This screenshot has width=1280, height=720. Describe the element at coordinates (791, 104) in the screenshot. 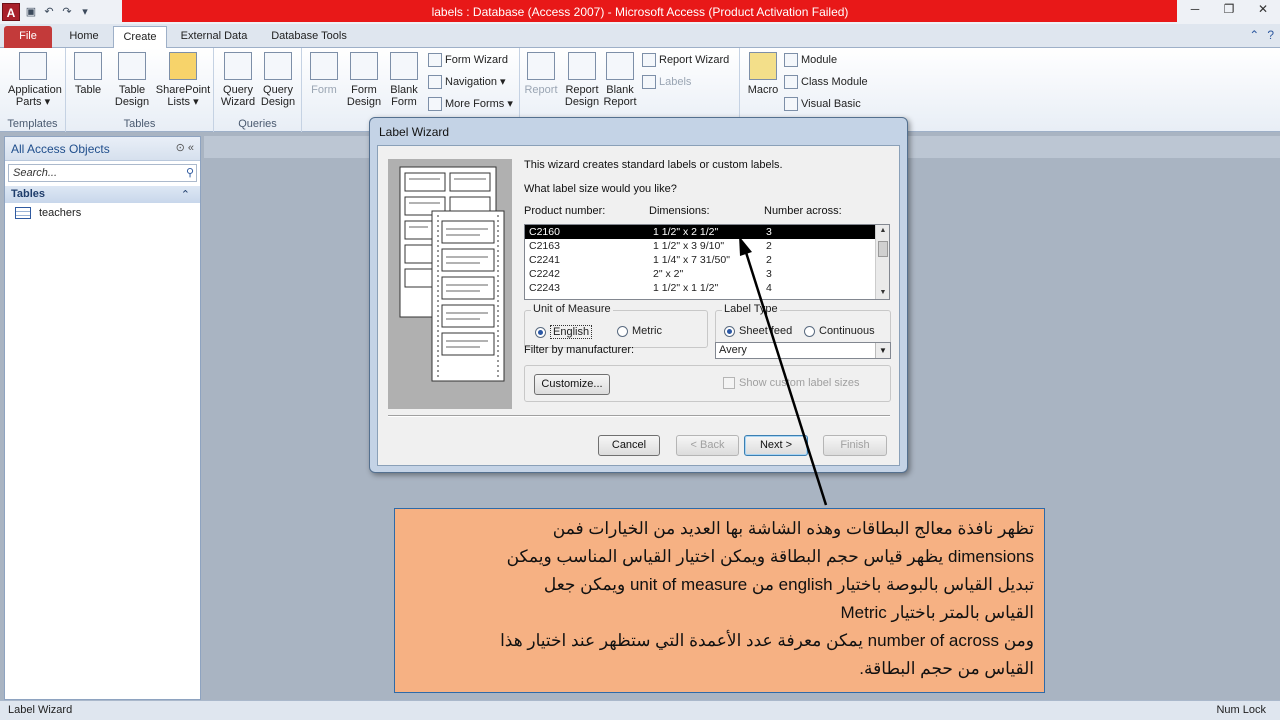

I see `visual-basic-icon` at that location.